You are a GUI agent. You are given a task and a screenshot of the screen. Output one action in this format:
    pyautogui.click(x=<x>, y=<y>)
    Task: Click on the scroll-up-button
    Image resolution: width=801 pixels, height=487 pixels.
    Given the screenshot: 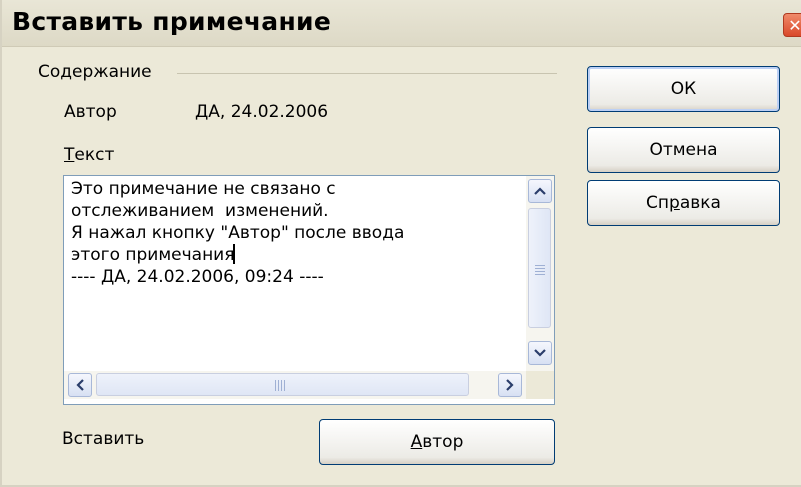 What is the action you would take?
    pyautogui.click(x=540, y=191)
    